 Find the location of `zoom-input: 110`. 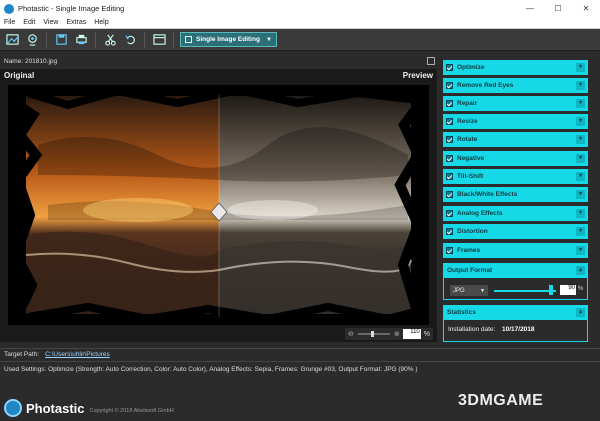

zoom-input: 110 is located at coordinates (411, 334).